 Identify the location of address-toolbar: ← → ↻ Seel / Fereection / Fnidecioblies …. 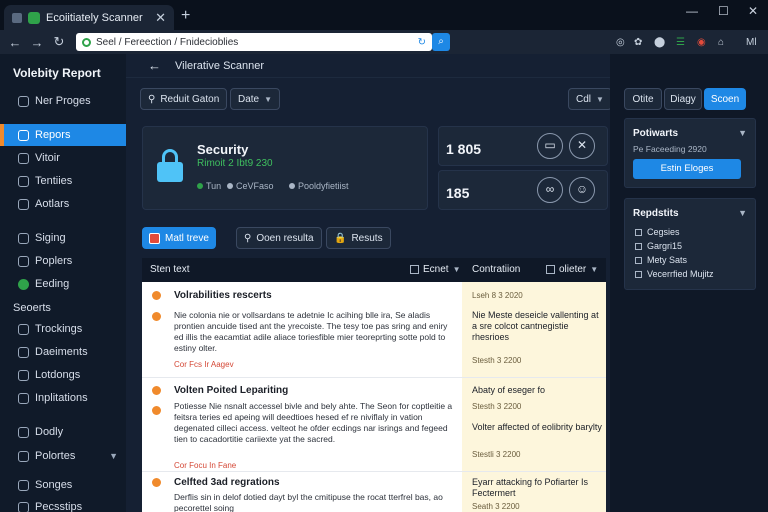
(384, 42).